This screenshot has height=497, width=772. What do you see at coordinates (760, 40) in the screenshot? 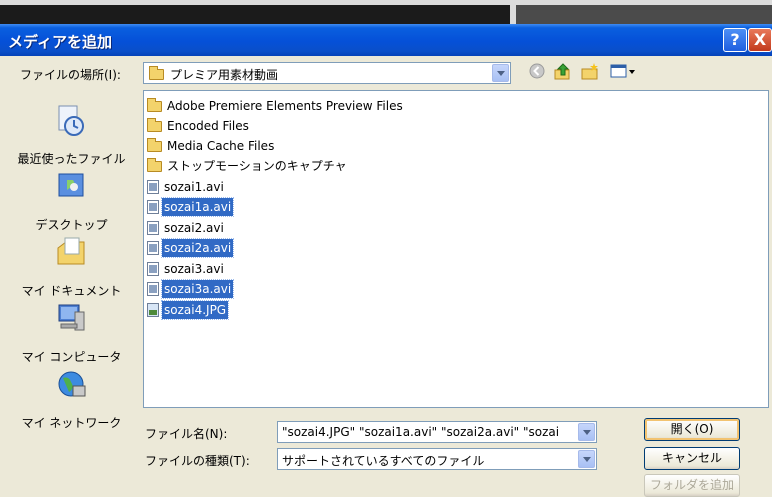
I see `close-button: X` at bounding box center [760, 40].